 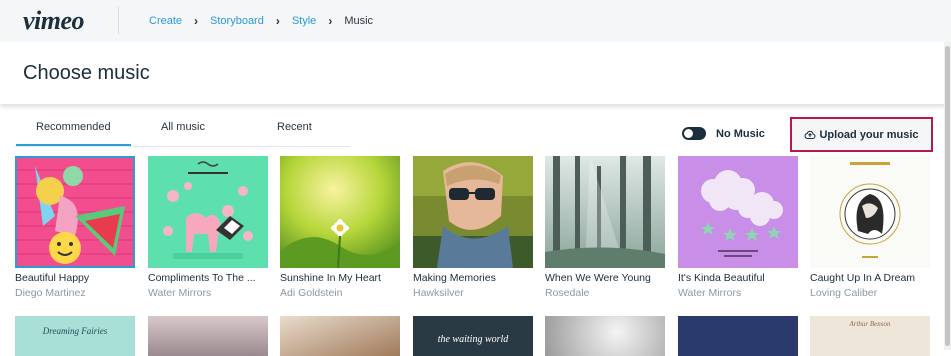 I want to click on track-title: Sunshine In My Heart, so click(x=330, y=278).